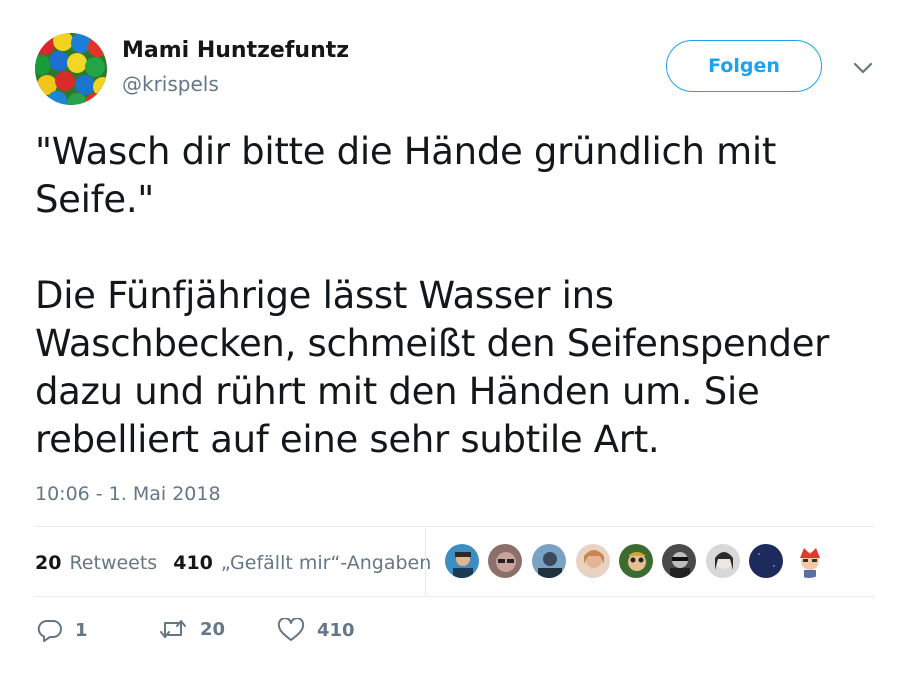 This screenshot has height=678, width=899. I want to click on more-options-button, so click(863, 68).